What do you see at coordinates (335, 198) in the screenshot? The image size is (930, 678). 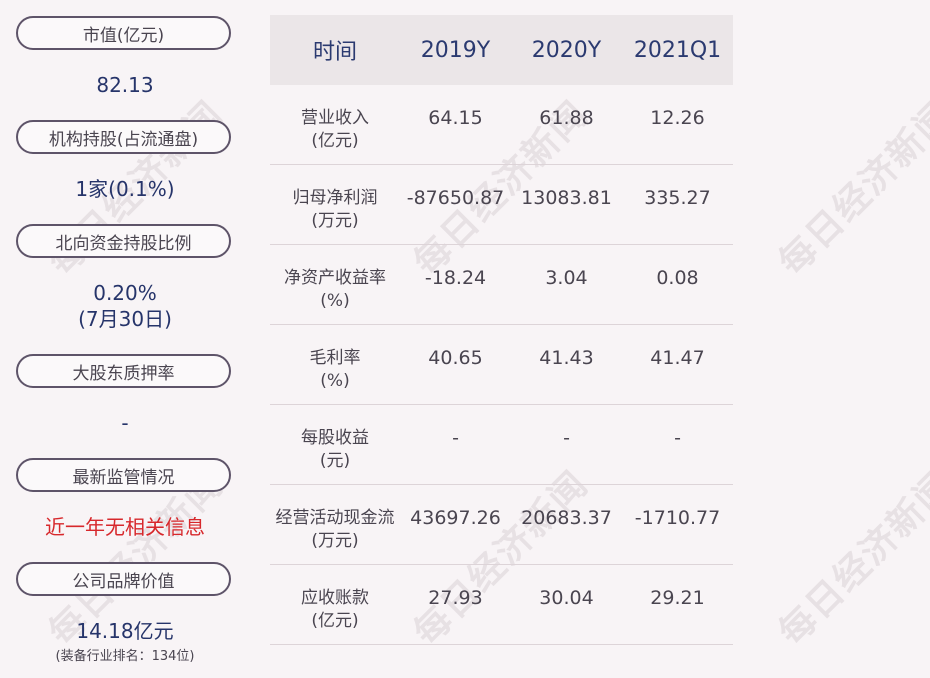 I see `row-label-main: 归母净利润` at bounding box center [335, 198].